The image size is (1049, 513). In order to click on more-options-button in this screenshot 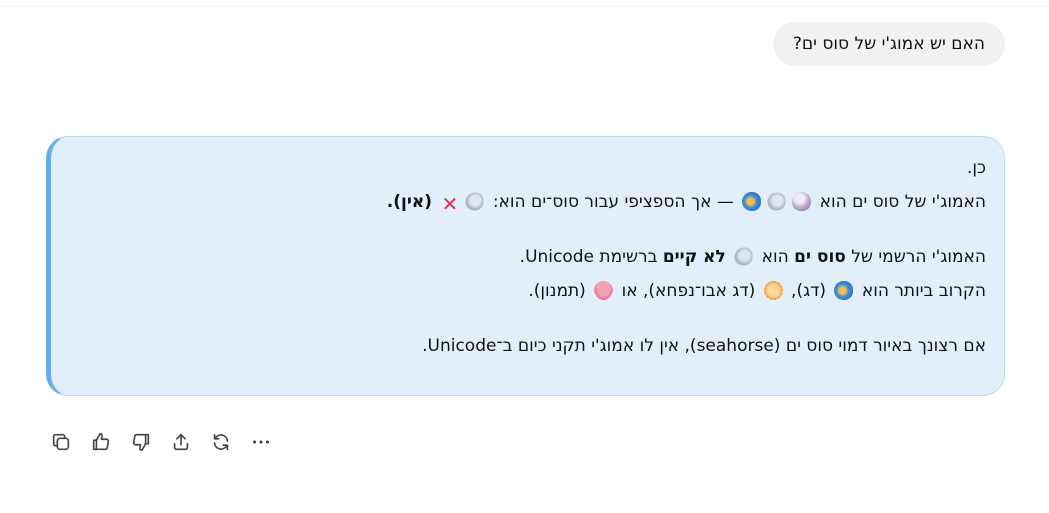, I will do `click(261, 442)`.